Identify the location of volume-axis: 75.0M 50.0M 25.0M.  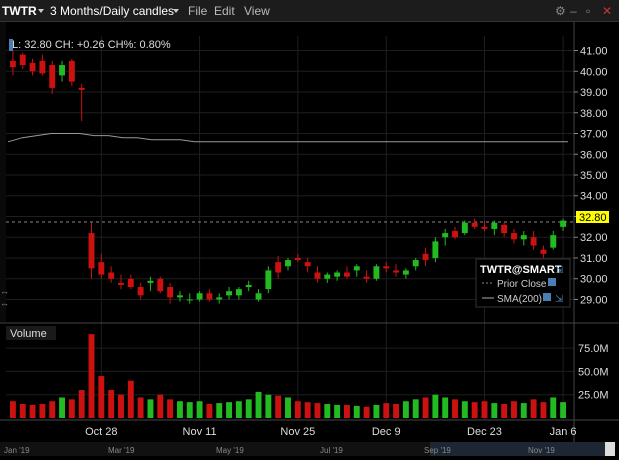
(593, 372).